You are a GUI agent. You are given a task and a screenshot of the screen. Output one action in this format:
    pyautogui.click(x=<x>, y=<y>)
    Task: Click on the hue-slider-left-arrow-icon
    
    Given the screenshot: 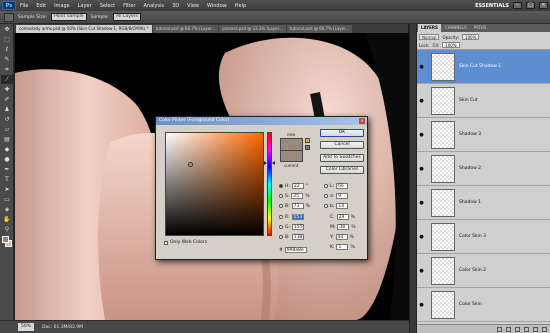 What is the action you would take?
    pyautogui.click(x=265, y=163)
    